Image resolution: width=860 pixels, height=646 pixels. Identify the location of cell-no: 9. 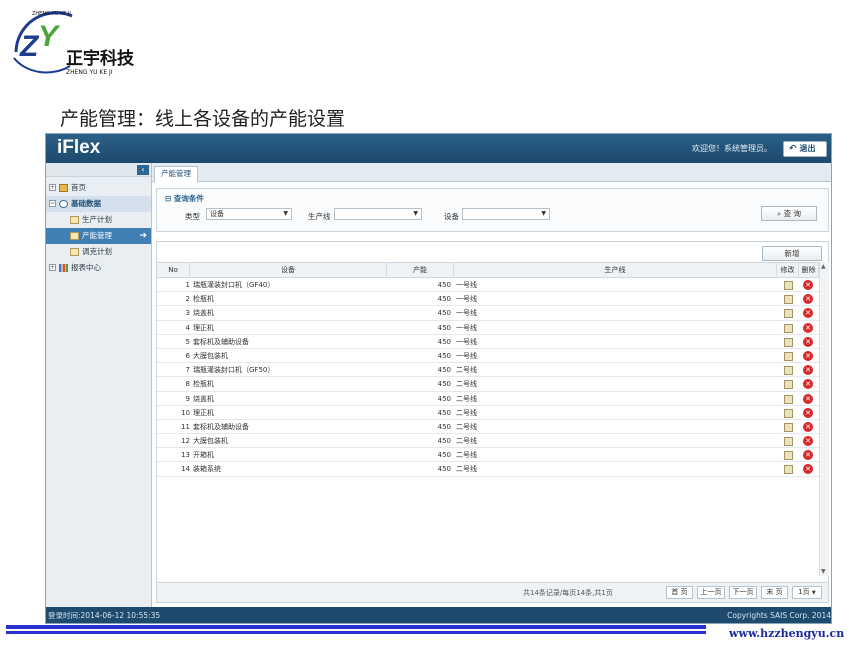
(187, 398).